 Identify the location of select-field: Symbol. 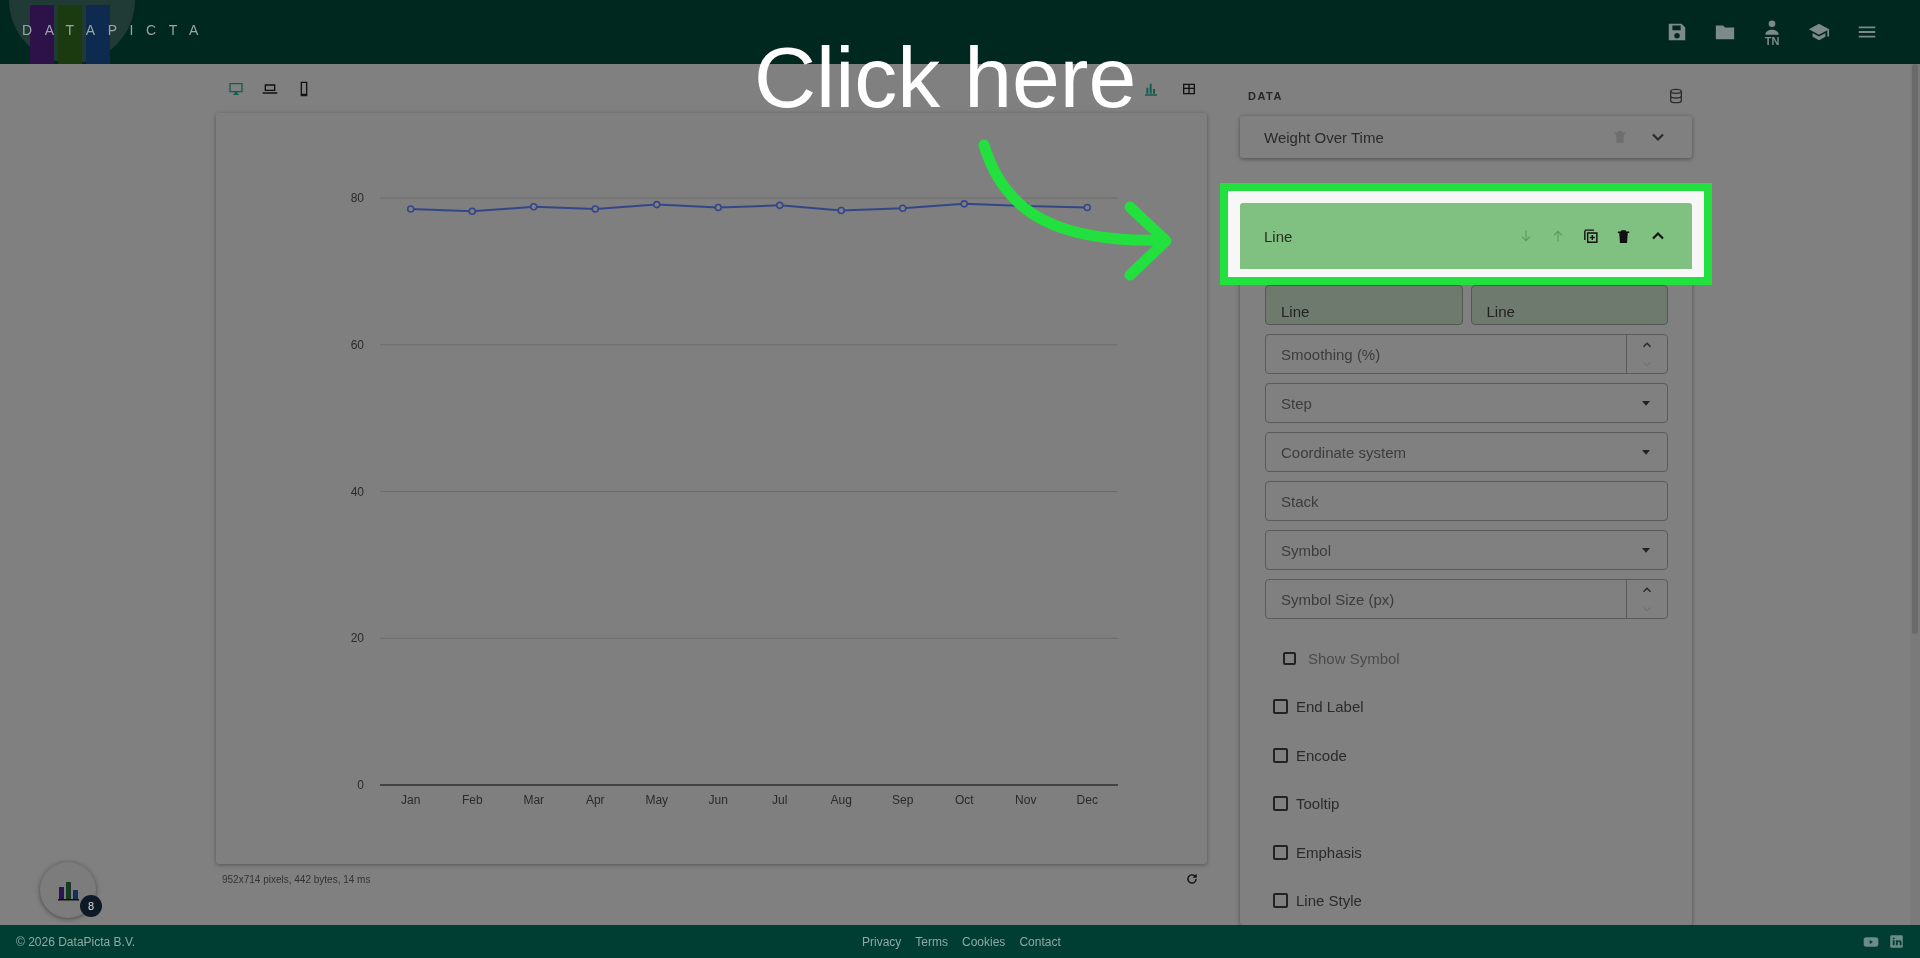
(1466, 550).